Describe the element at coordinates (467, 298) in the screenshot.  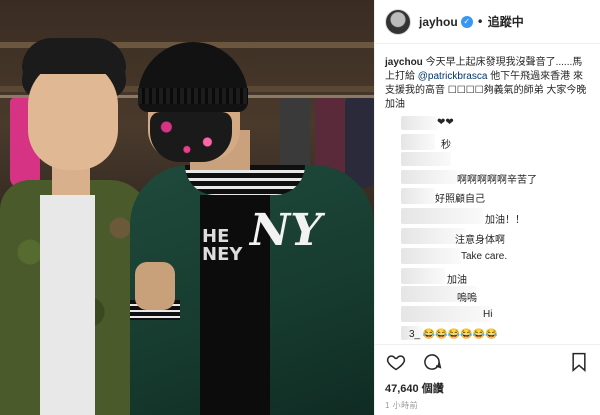
I see `comment-text: 嗚嗚` at that location.